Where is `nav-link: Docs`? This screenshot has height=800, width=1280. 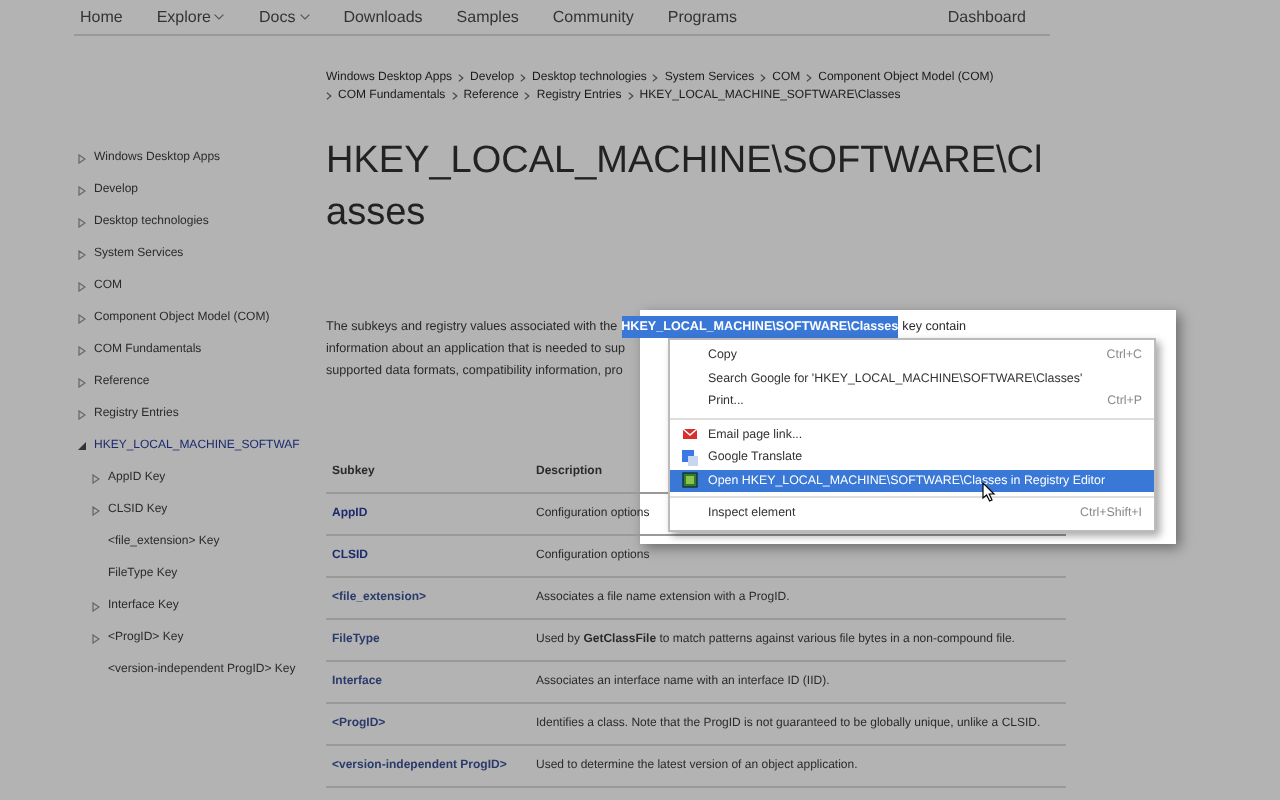 nav-link: Docs is located at coordinates (284, 17).